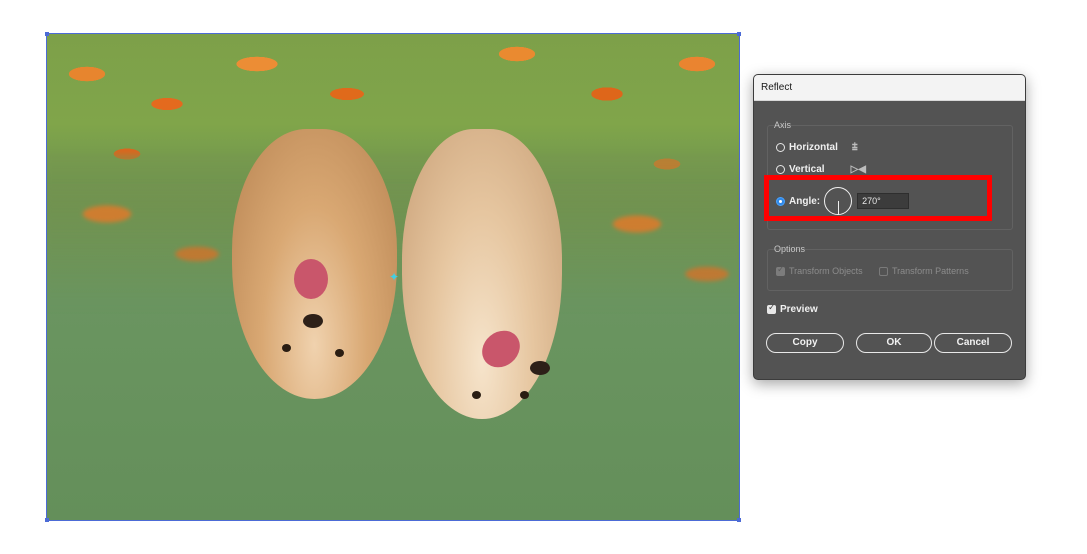 The image size is (1087, 554). Describe the element at coordinates (858, 169) in the screenshot. I see `vertical-axis-icon: ▷◀` at that location.